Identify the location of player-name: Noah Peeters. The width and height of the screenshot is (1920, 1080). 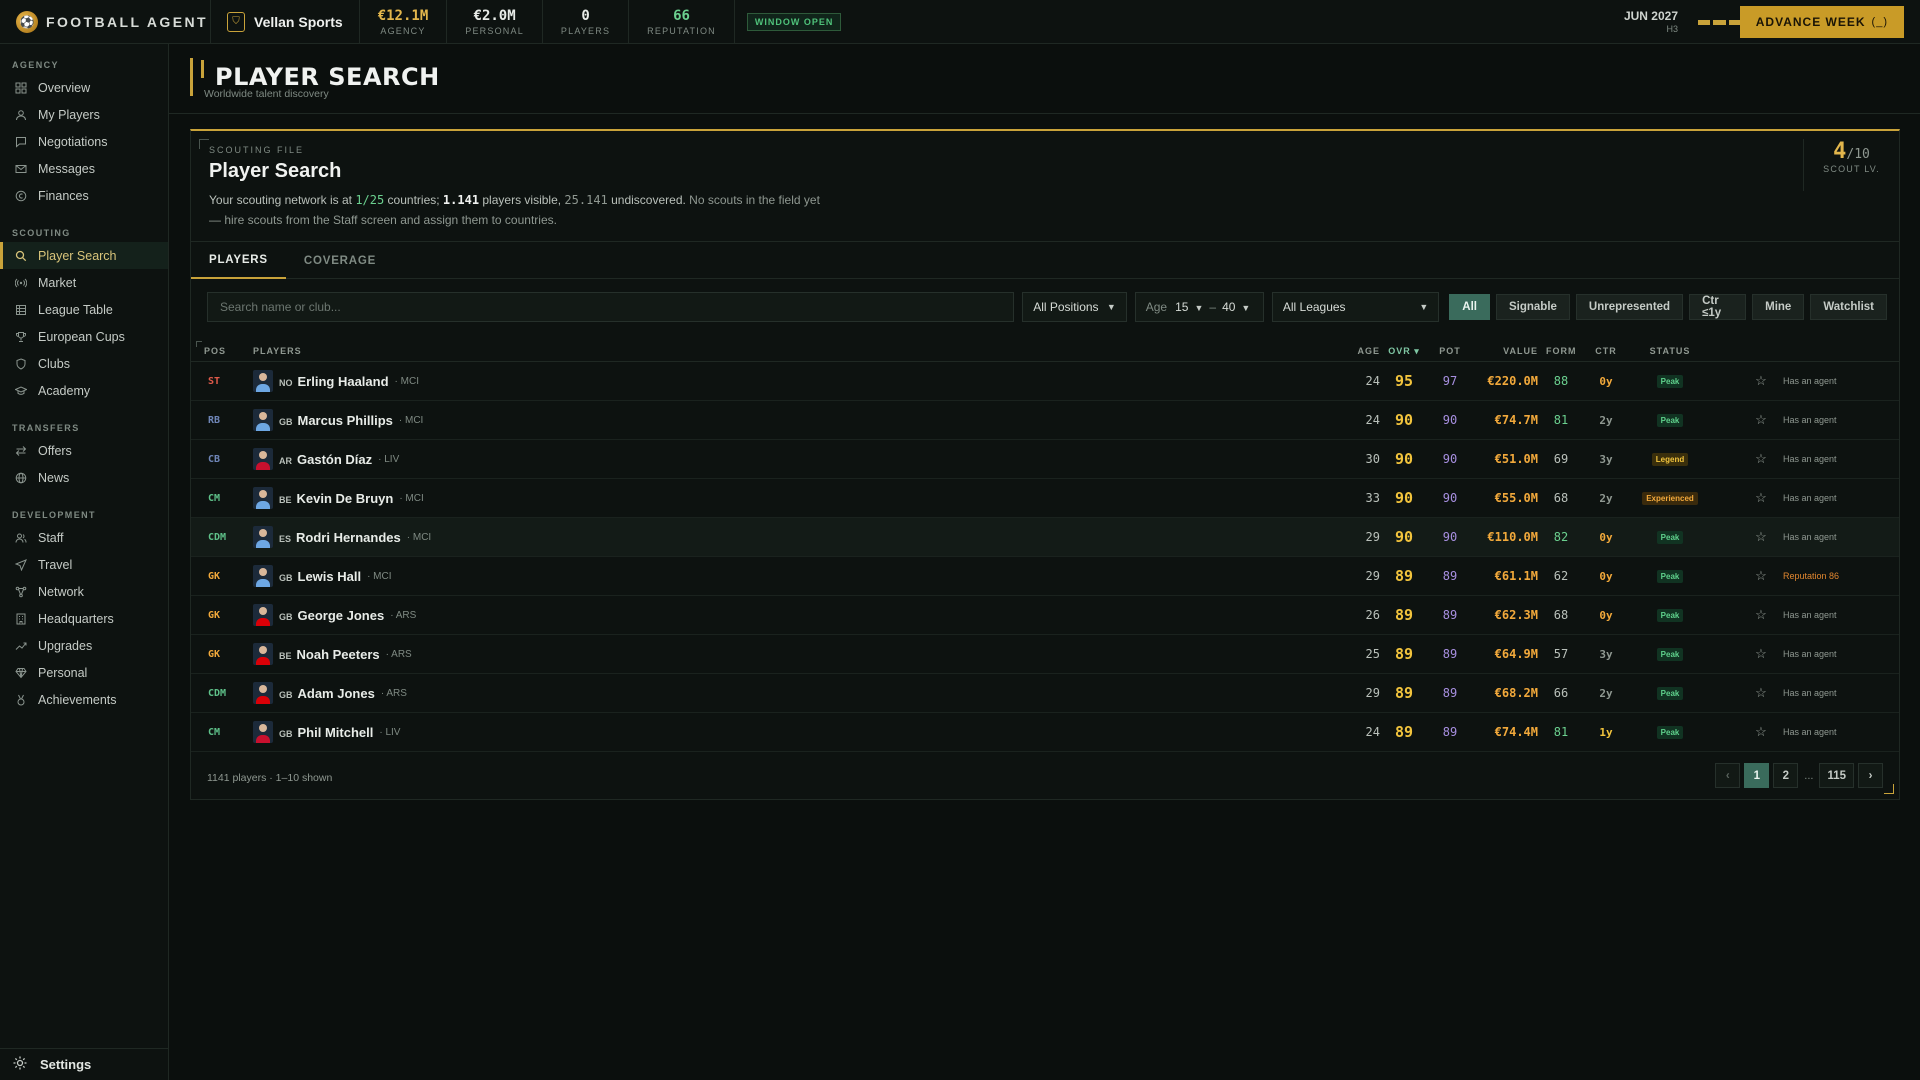
(338, 654).